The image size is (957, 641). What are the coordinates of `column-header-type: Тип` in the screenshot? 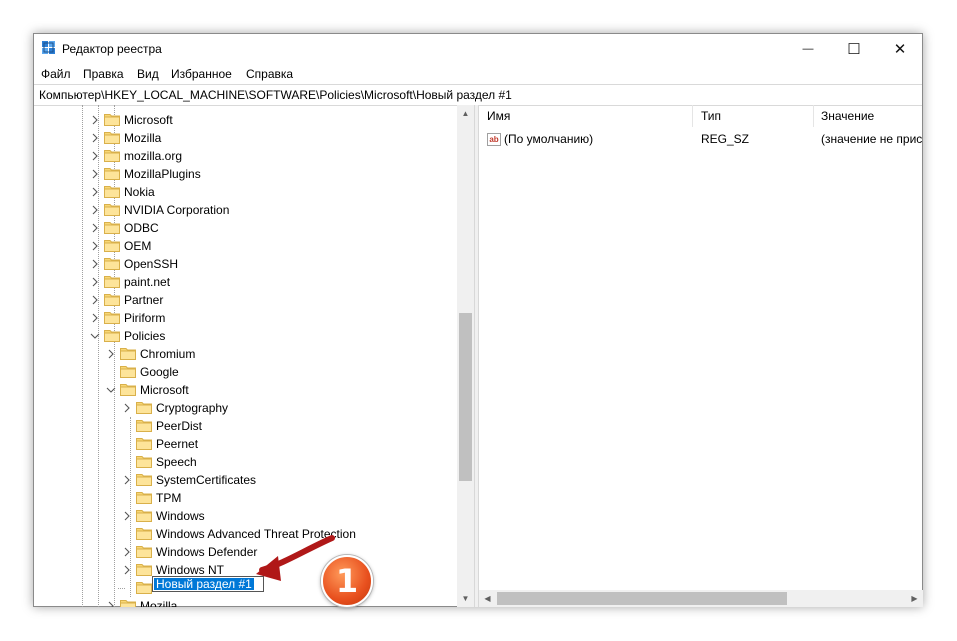 It's located at (711, 116).